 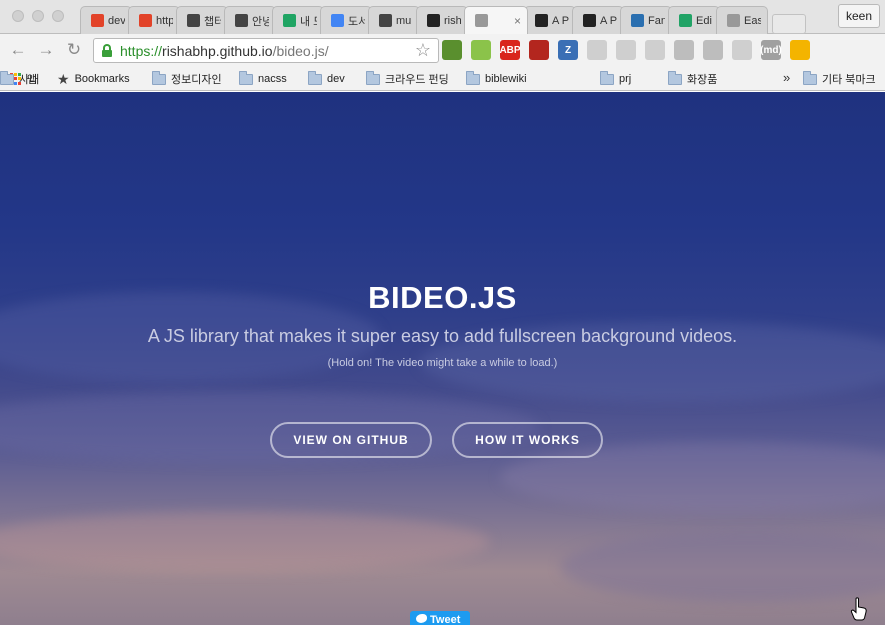 What do you see at coordinates (786, 77) in the screenshot?
I see `bookmarks-overflow-button: »` at bounding box center [786, 77].